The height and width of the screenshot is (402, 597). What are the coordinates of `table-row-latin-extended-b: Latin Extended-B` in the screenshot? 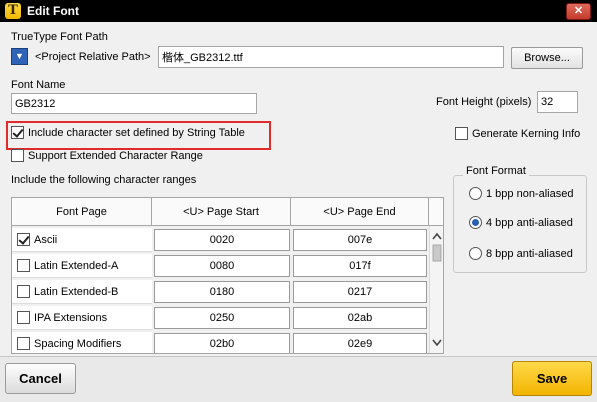 It's located at (82, 292).